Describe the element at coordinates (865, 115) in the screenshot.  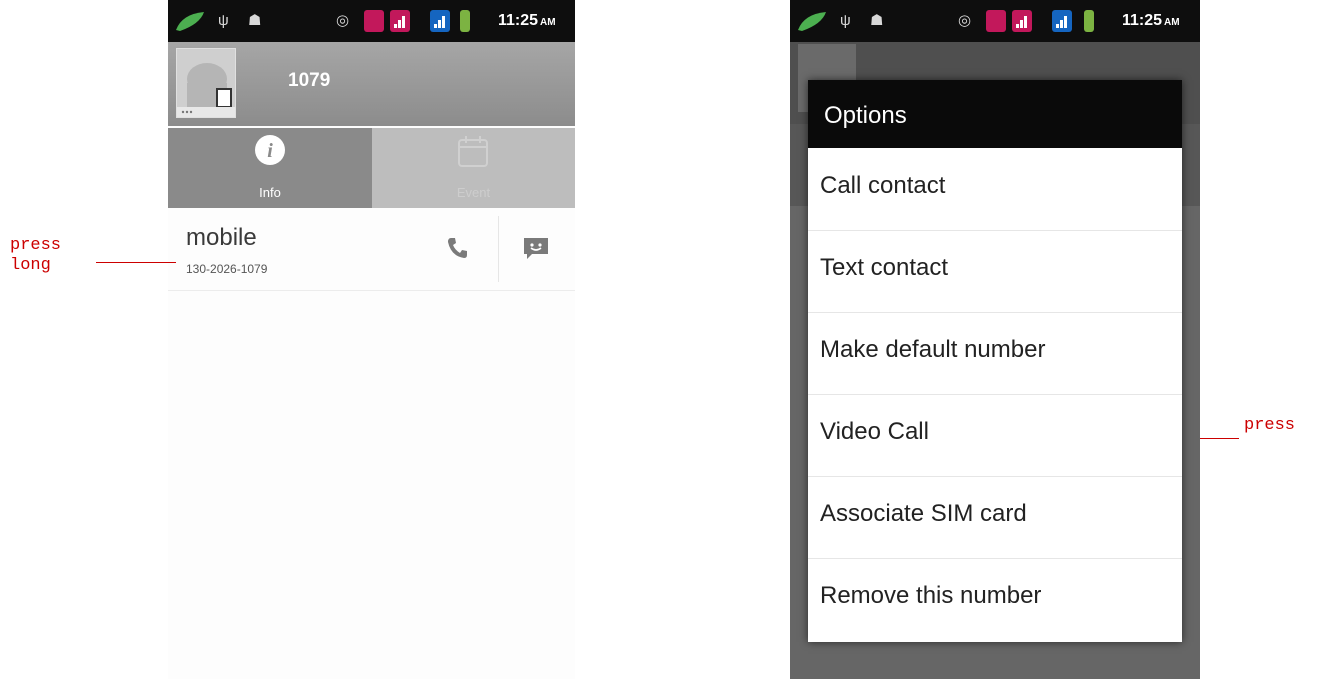
I see `dialog-title: Options` at that location.